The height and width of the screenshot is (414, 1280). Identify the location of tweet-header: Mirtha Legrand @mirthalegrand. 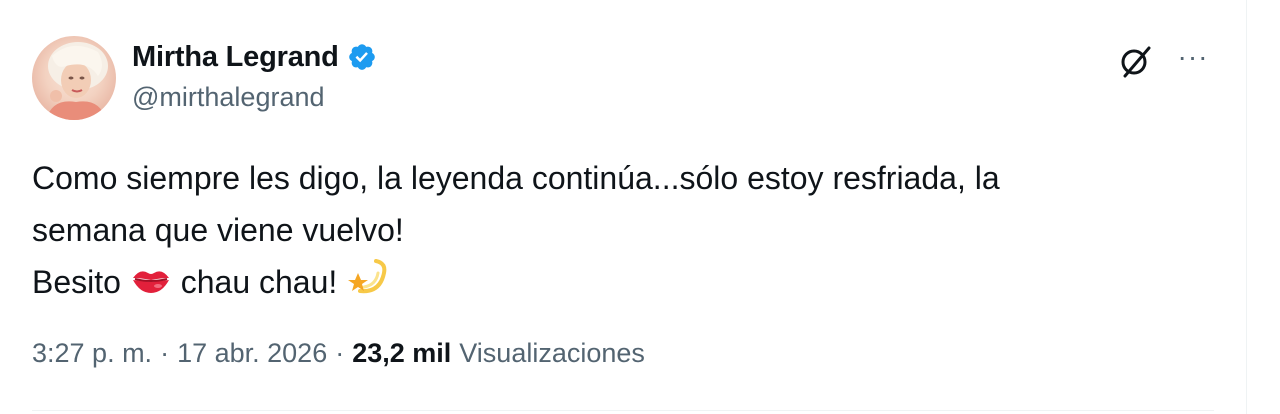
(254, 75).